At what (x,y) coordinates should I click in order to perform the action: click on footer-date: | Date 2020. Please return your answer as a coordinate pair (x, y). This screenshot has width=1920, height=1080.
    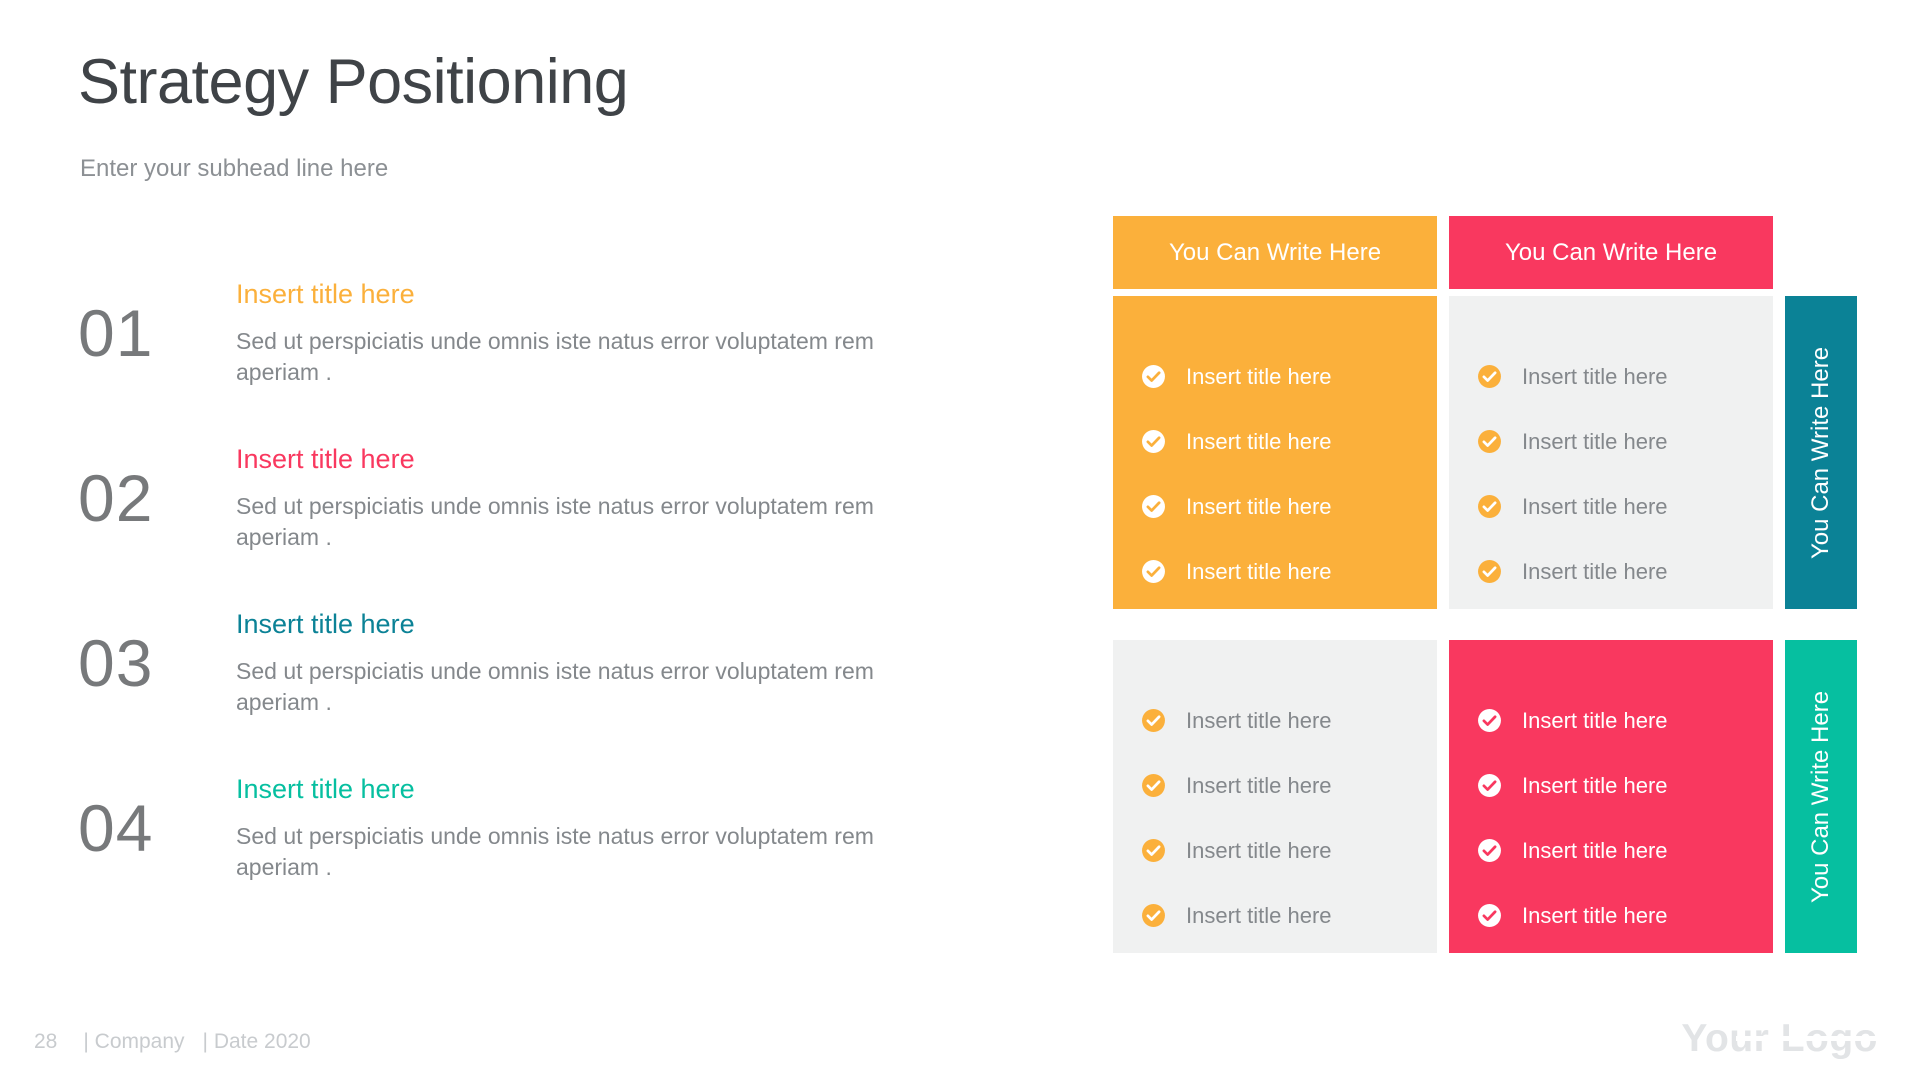
    Looking at the image, I should click on (256, 1041).